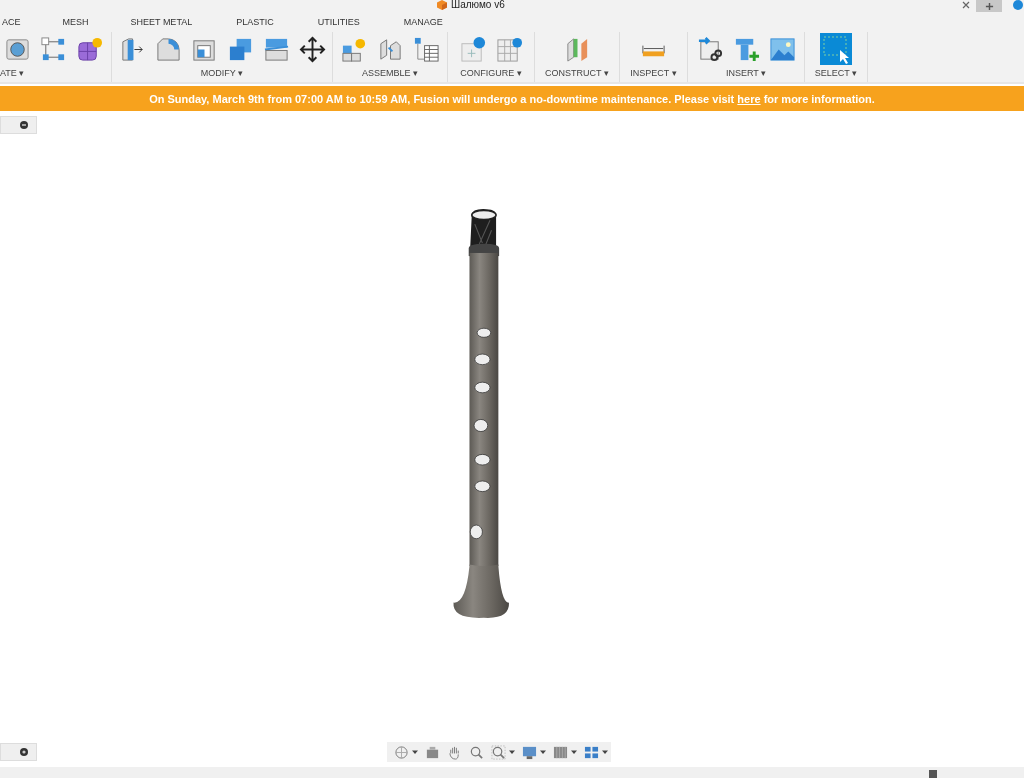  Describe the element at coordinates (53, 49) in the screenshot. I see `sketch-points-icon` at that location.